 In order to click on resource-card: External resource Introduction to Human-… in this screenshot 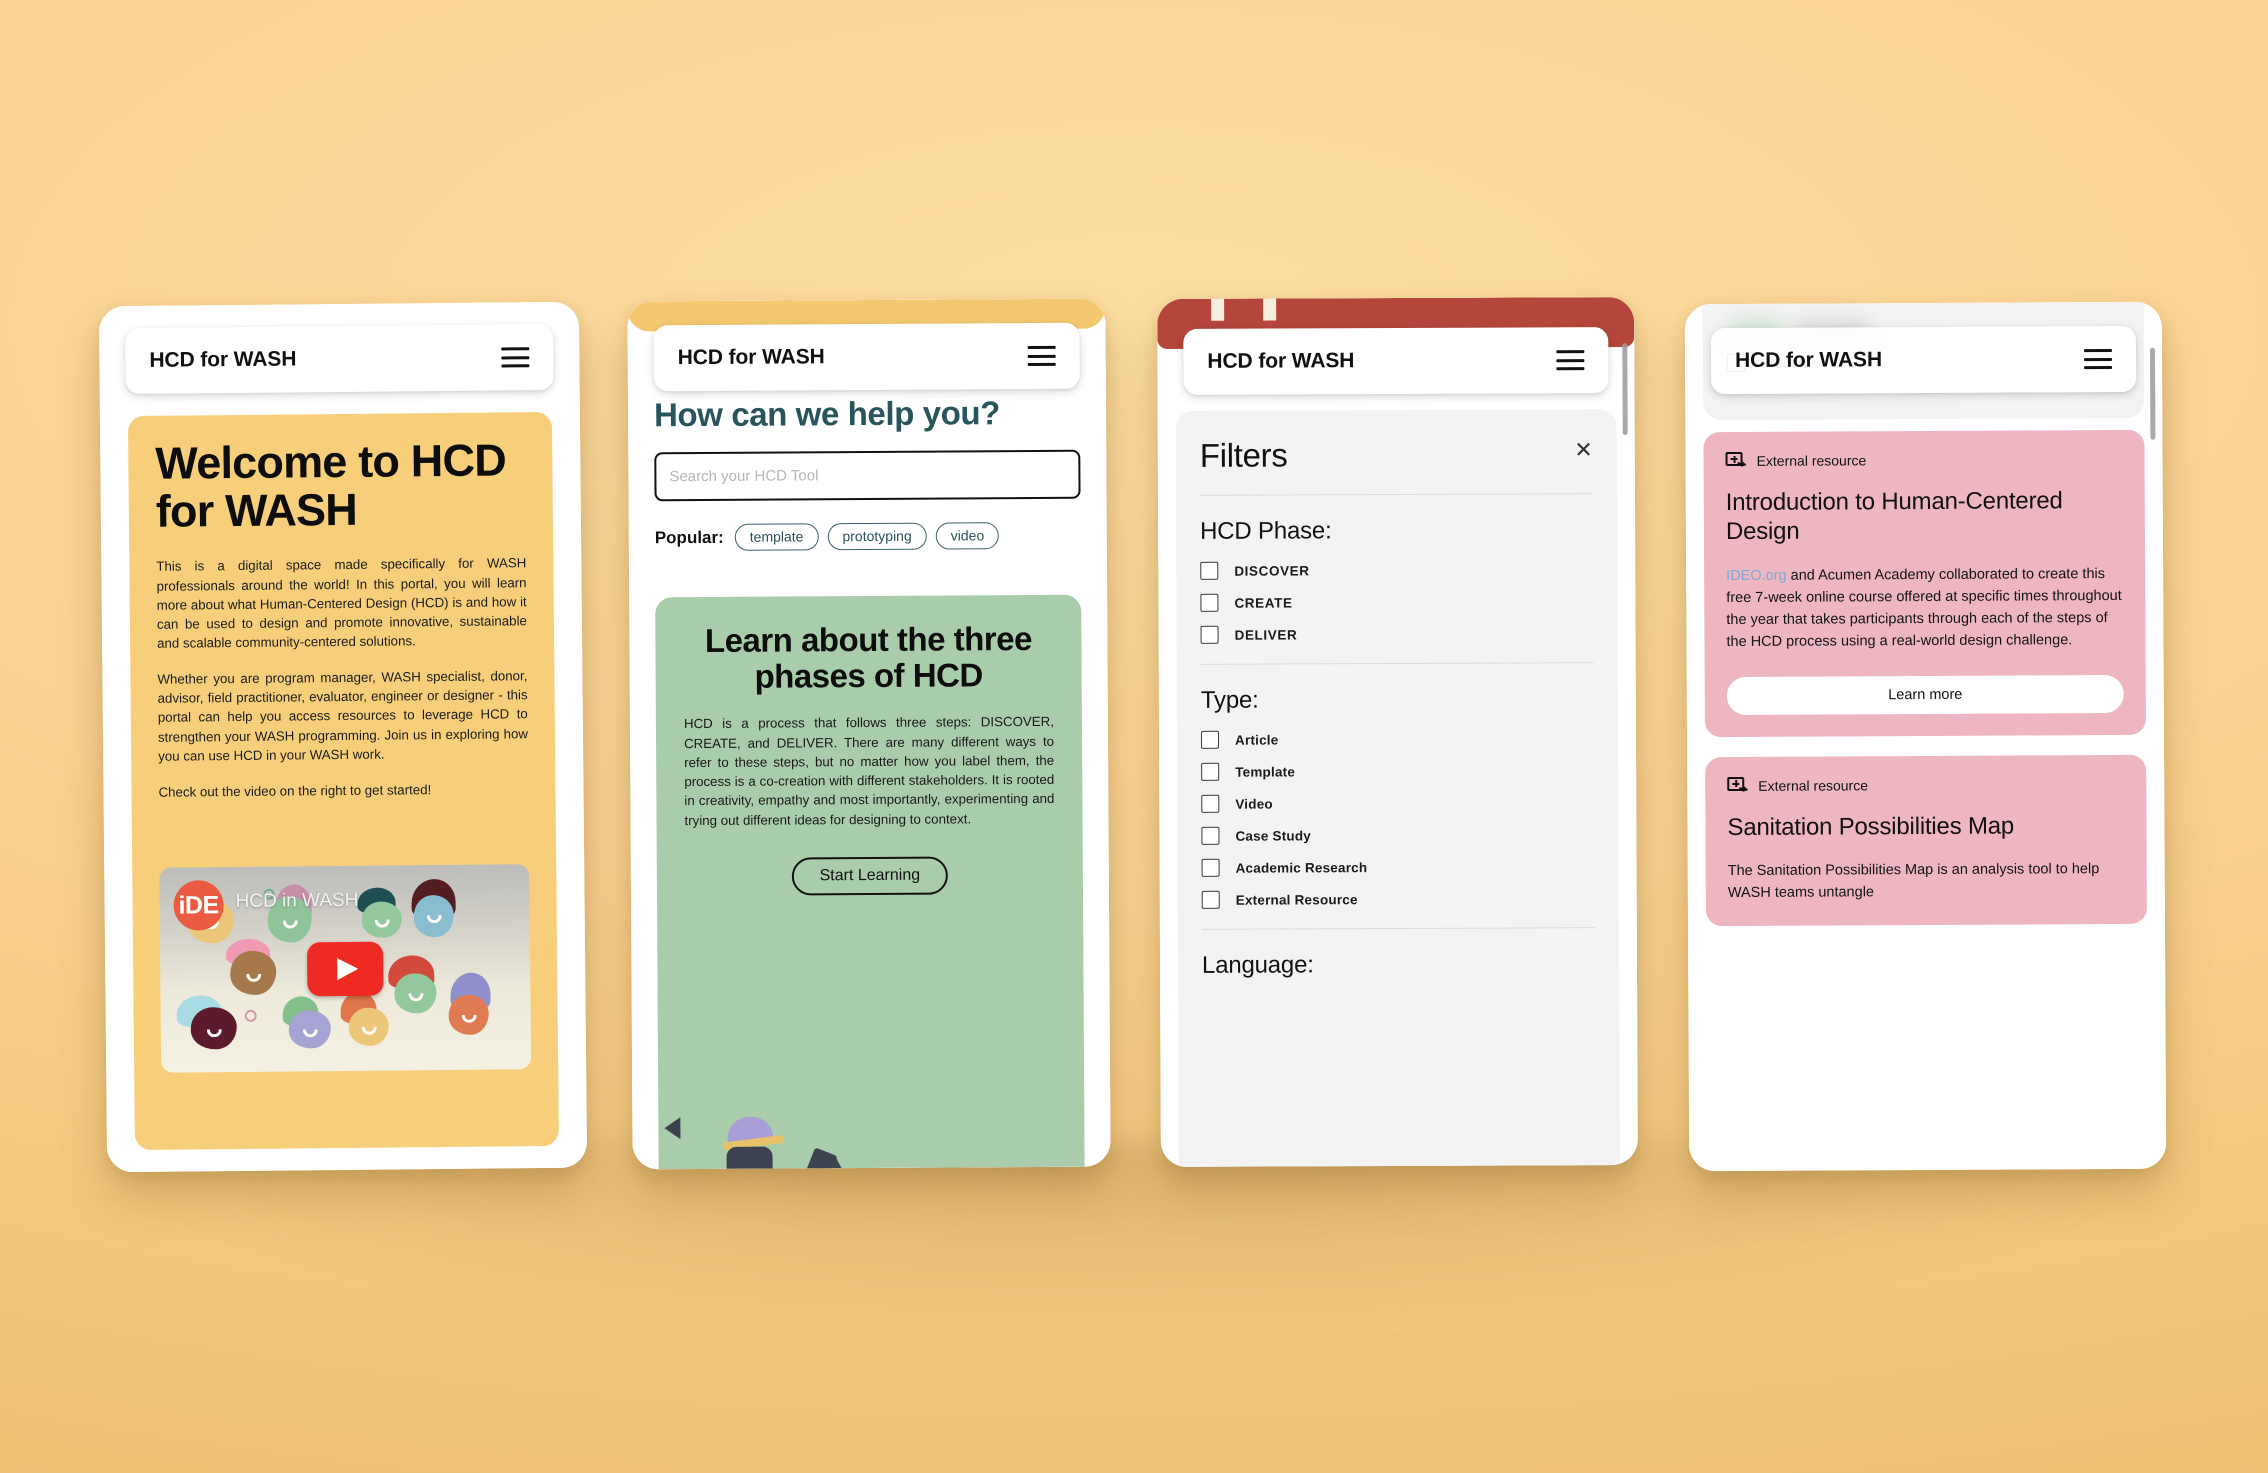, I will do `click(1924, 583)`.